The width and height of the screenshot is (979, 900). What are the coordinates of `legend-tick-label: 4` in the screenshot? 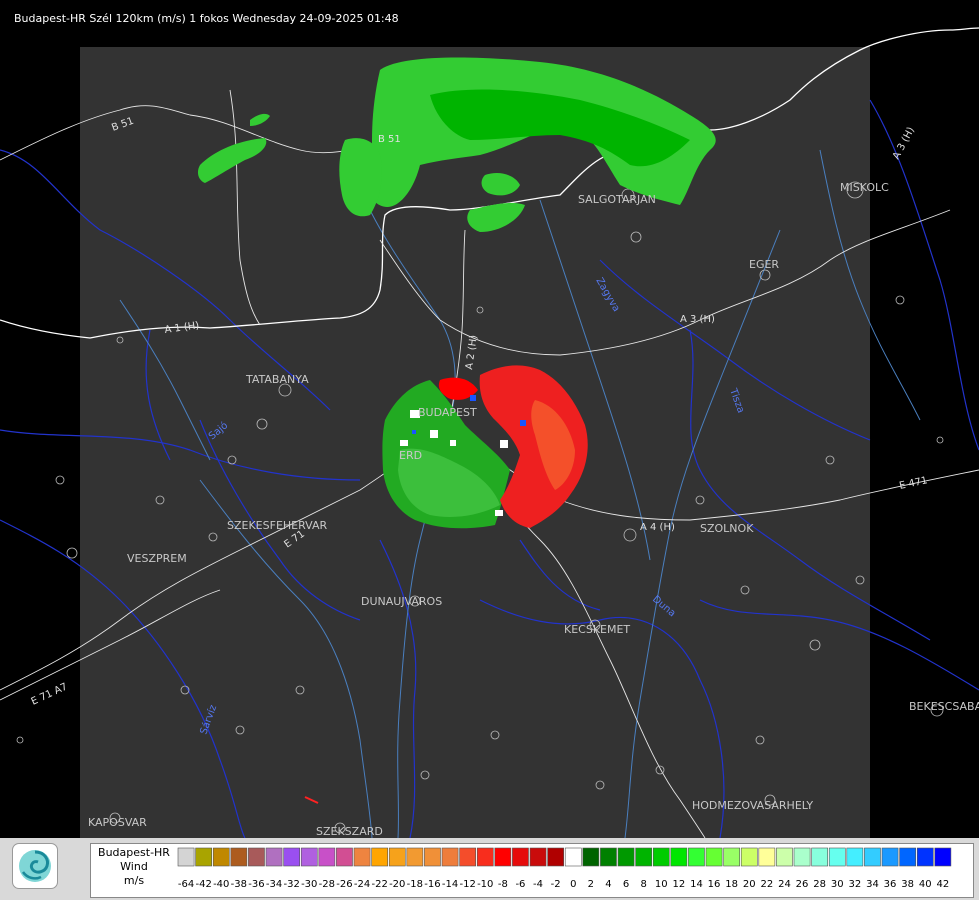 It's located at (608, 884).